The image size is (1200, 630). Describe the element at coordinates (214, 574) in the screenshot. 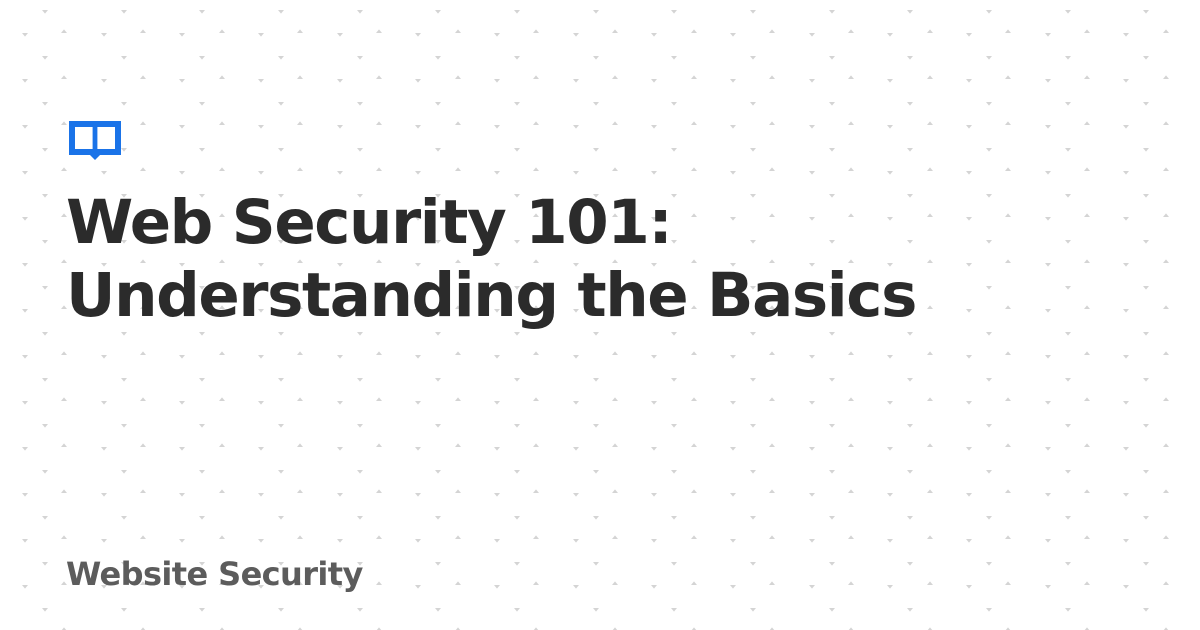

I see `post-category: Website Security` at that location.